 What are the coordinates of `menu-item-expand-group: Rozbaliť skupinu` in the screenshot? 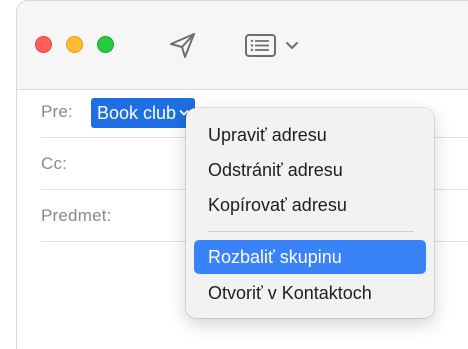 It's located at (310, 257).